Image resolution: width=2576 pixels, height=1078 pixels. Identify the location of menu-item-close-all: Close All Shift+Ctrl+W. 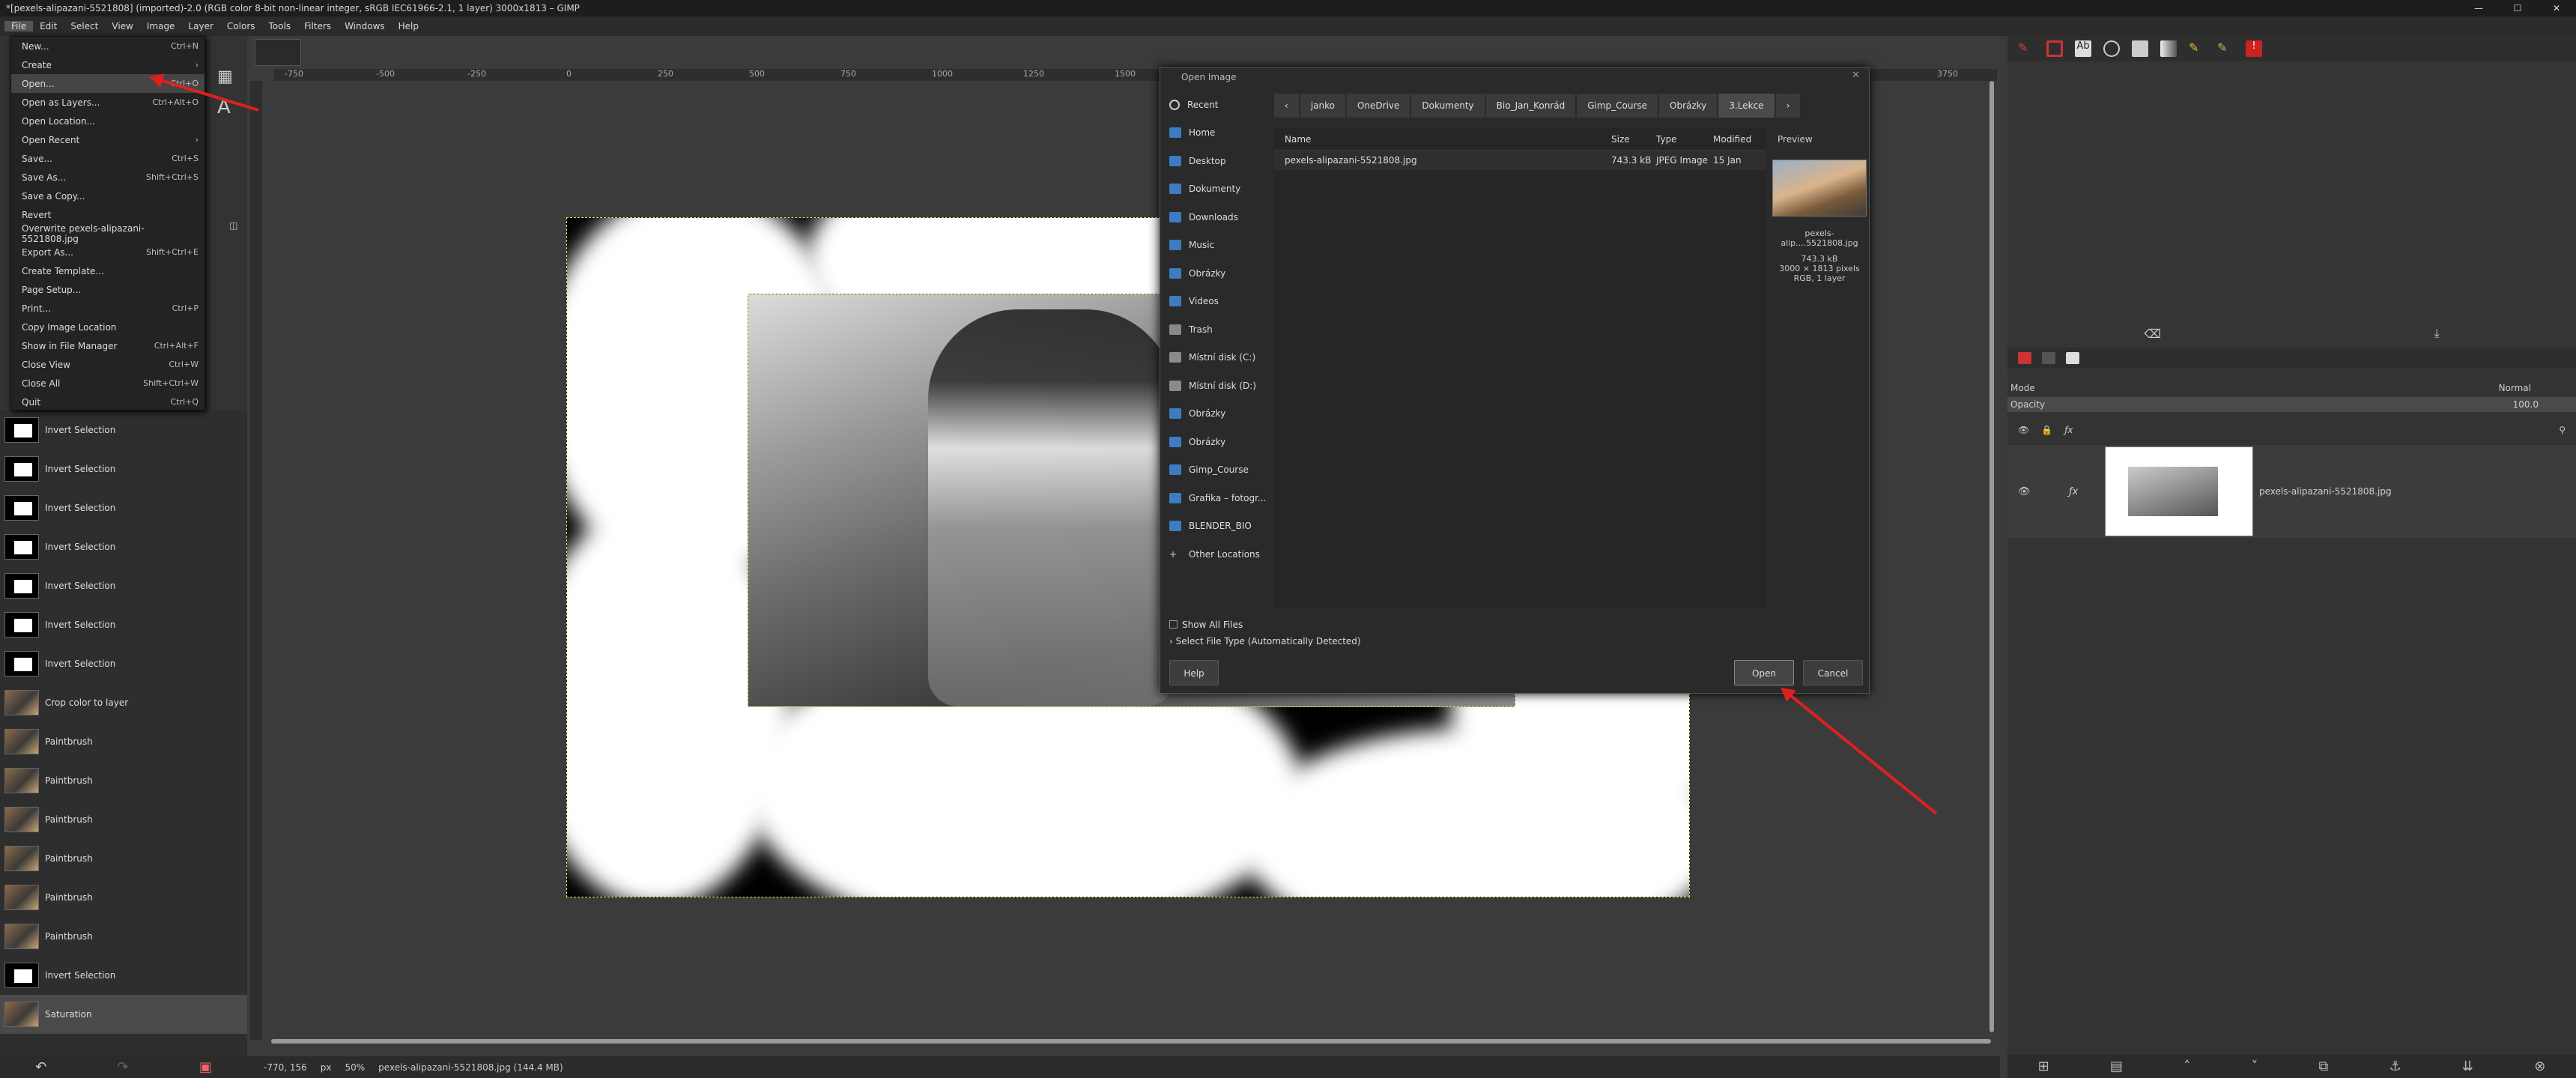
(107, 383).